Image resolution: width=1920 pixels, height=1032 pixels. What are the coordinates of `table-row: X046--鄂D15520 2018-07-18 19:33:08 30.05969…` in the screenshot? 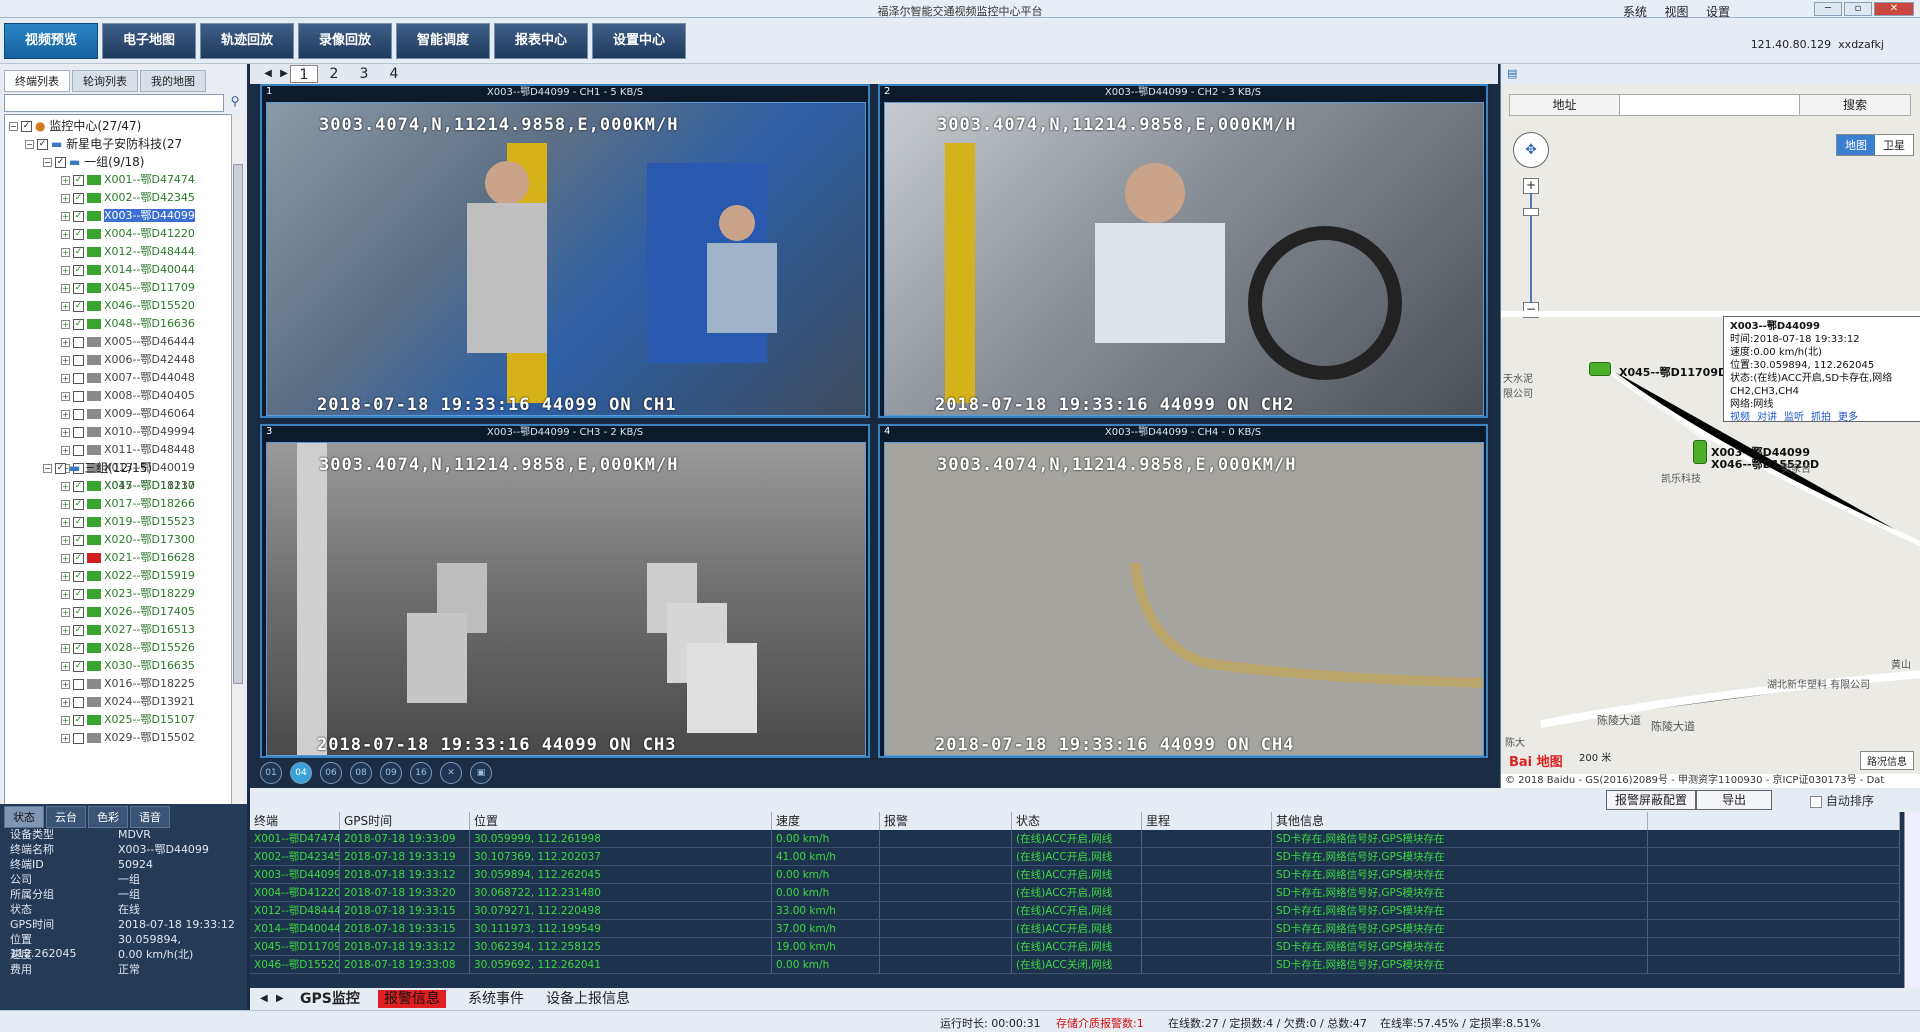 It's located at (1075, 965).